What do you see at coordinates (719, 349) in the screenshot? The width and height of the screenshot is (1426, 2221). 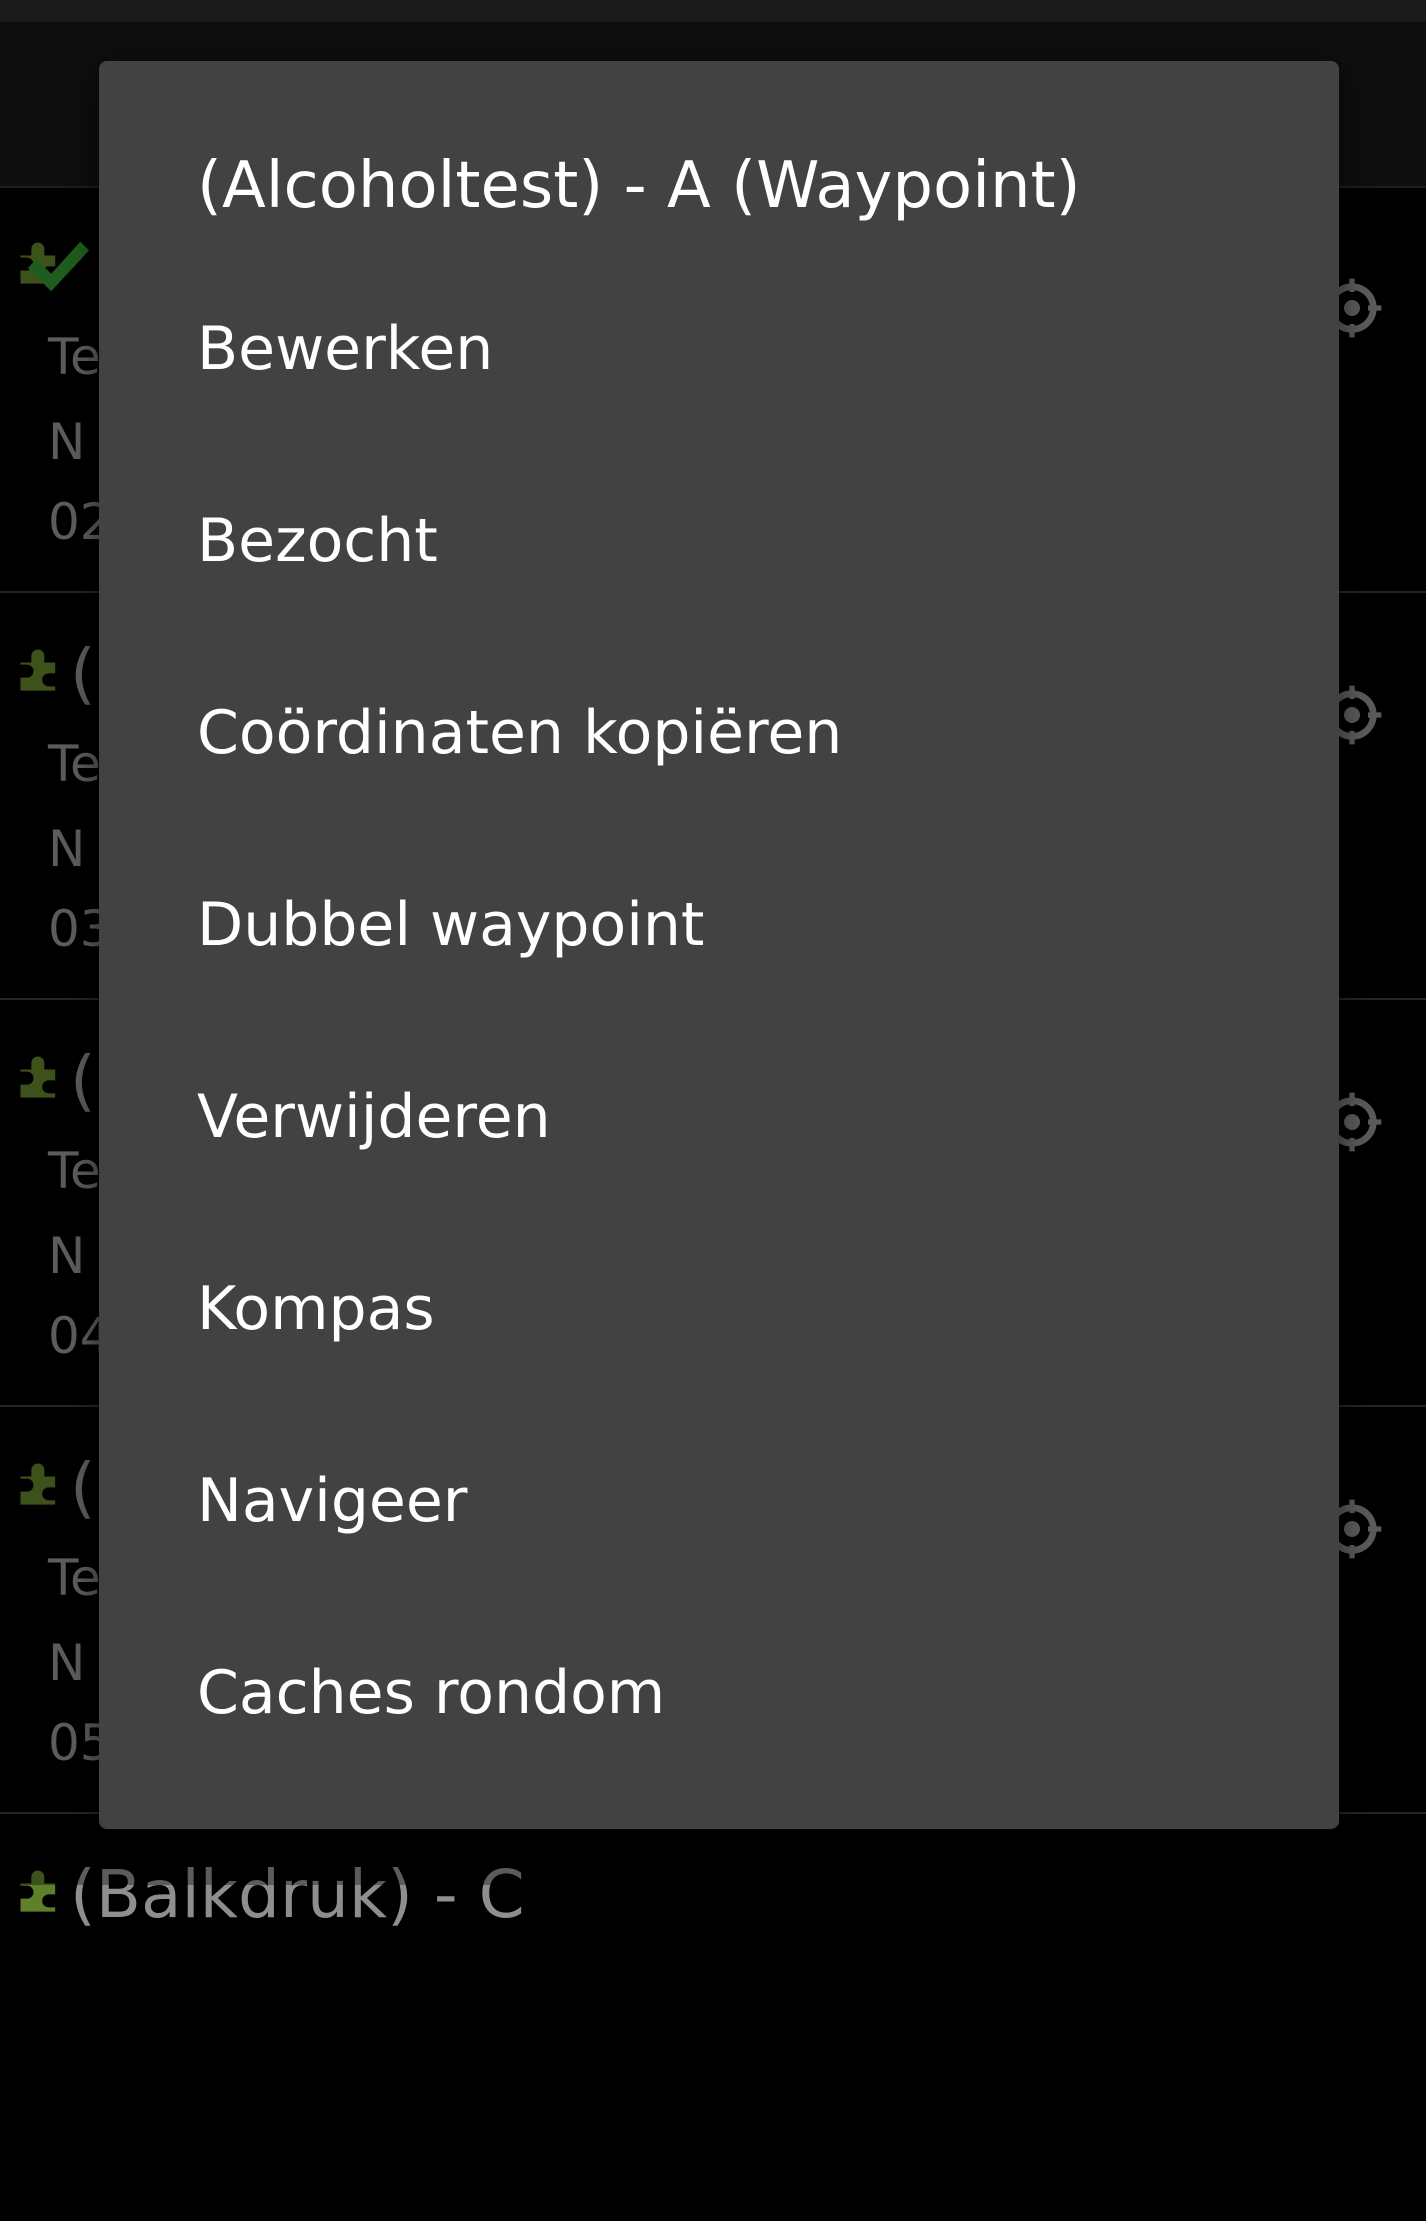 I see `menu-item-edit: Bewerken` at bounding box center [719, 349].